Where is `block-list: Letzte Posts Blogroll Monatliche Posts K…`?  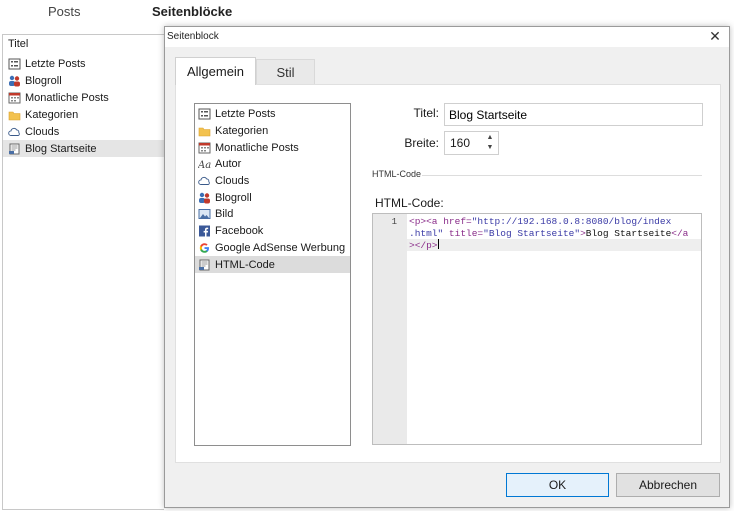 block-list: Letzte Posts Blogroll Monatliche Posts K… is located at coordinates (84, 106).